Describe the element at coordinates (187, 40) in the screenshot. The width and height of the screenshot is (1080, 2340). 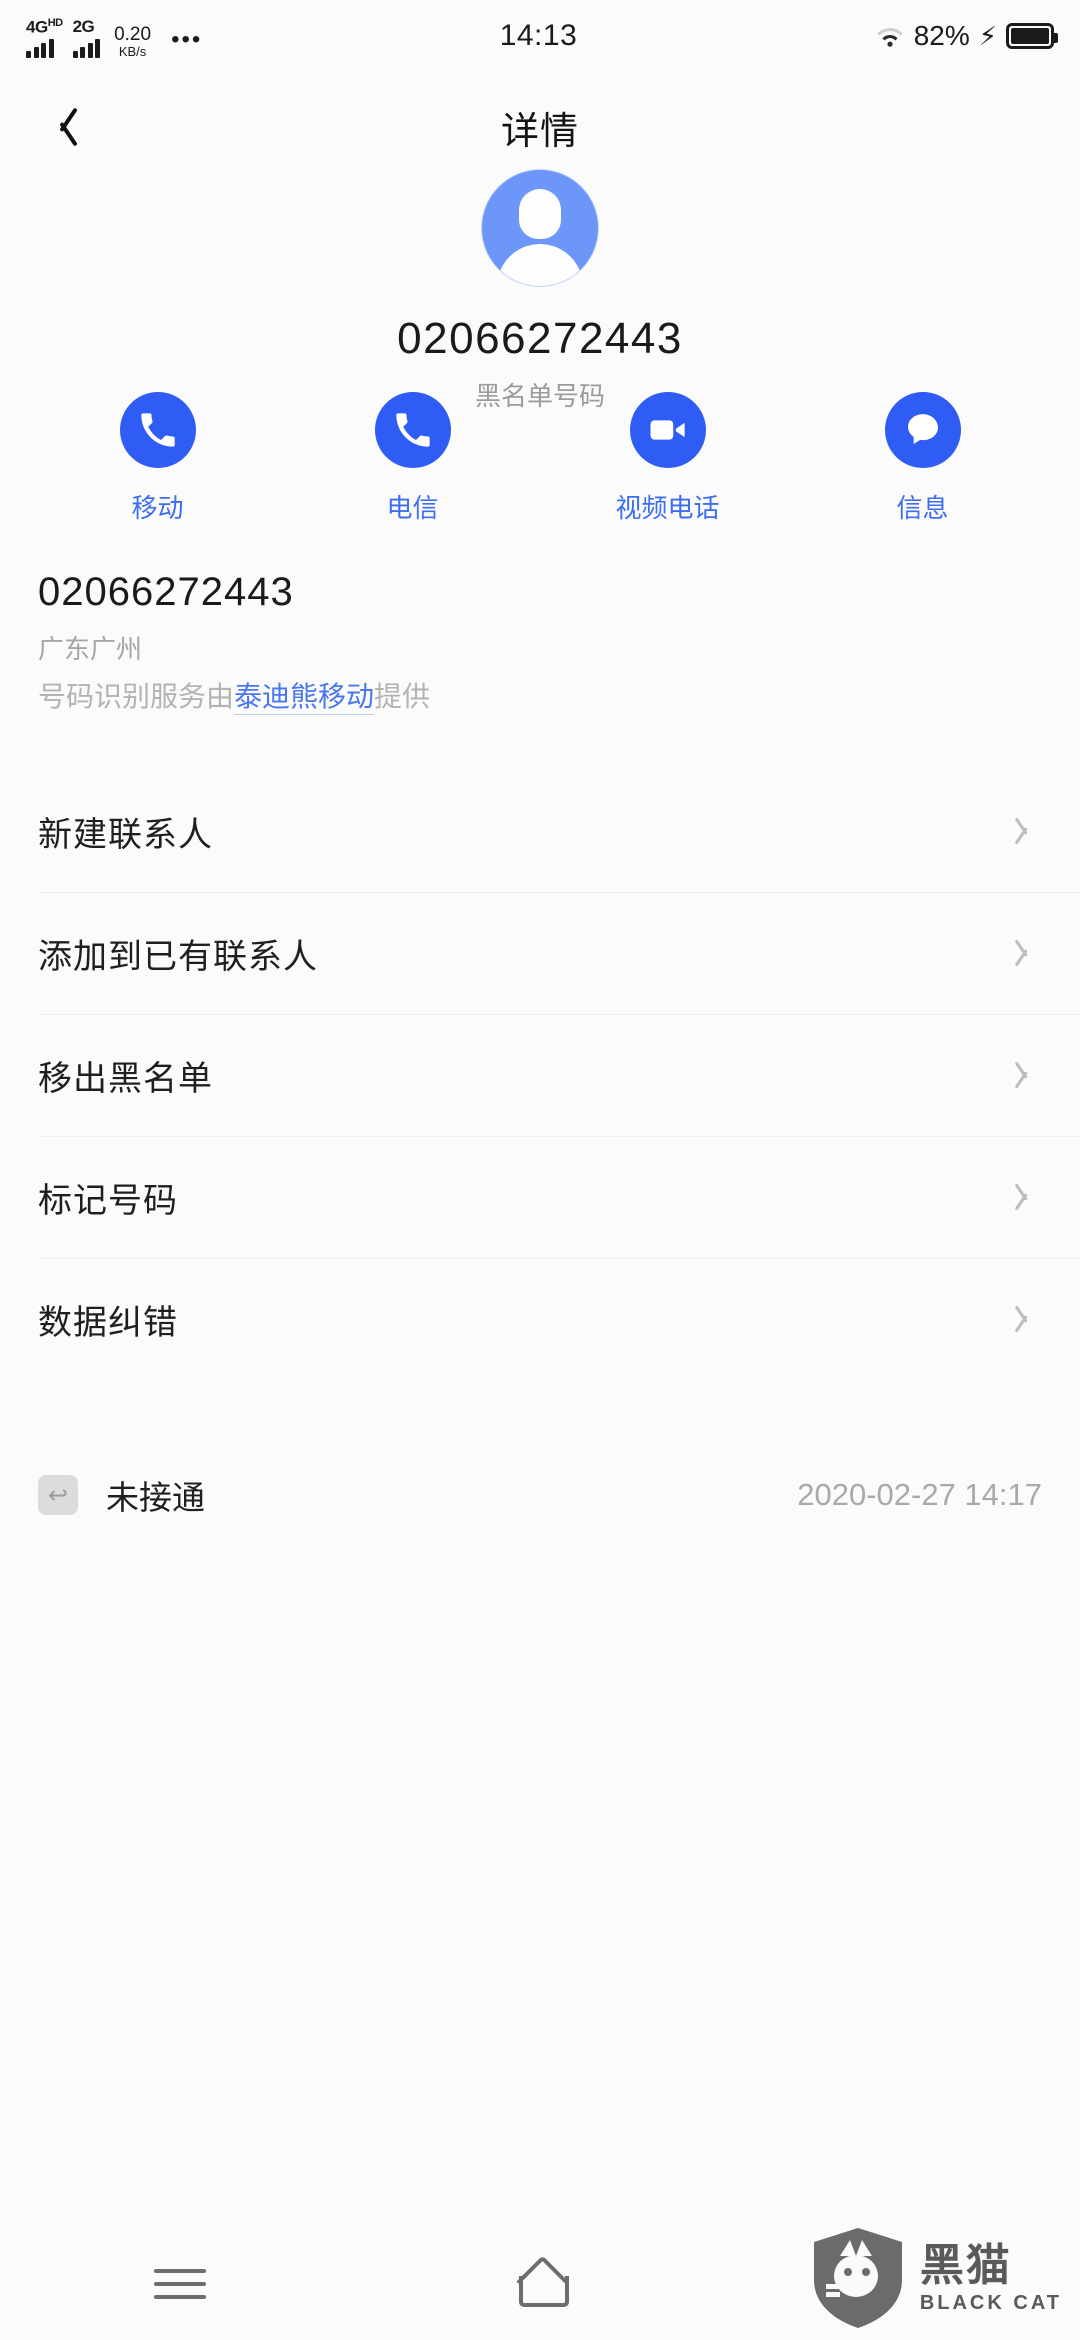
I see `status-overflow-icon: •••` at that location.